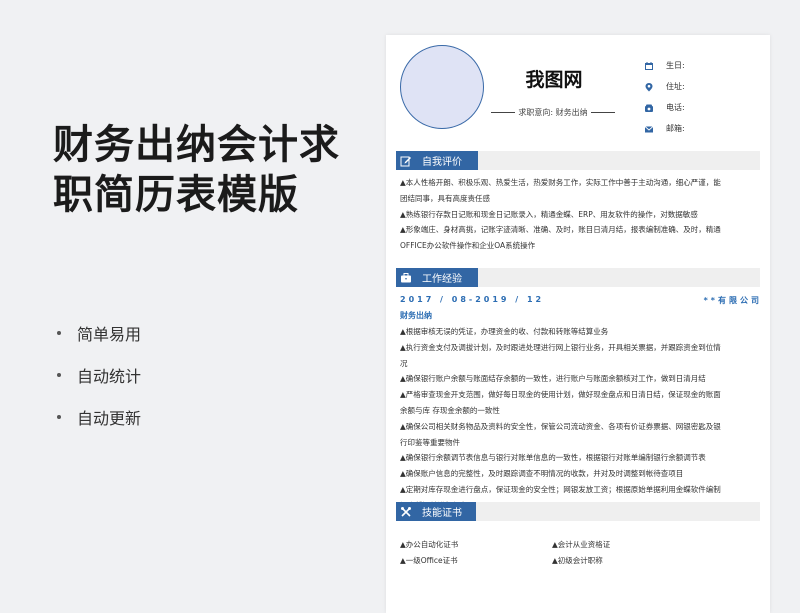  What do you see at coordinates (430, 442) in the screenshot?
I see `text-line: 行印鉴等重要物件` at bounding box center [430, 442].